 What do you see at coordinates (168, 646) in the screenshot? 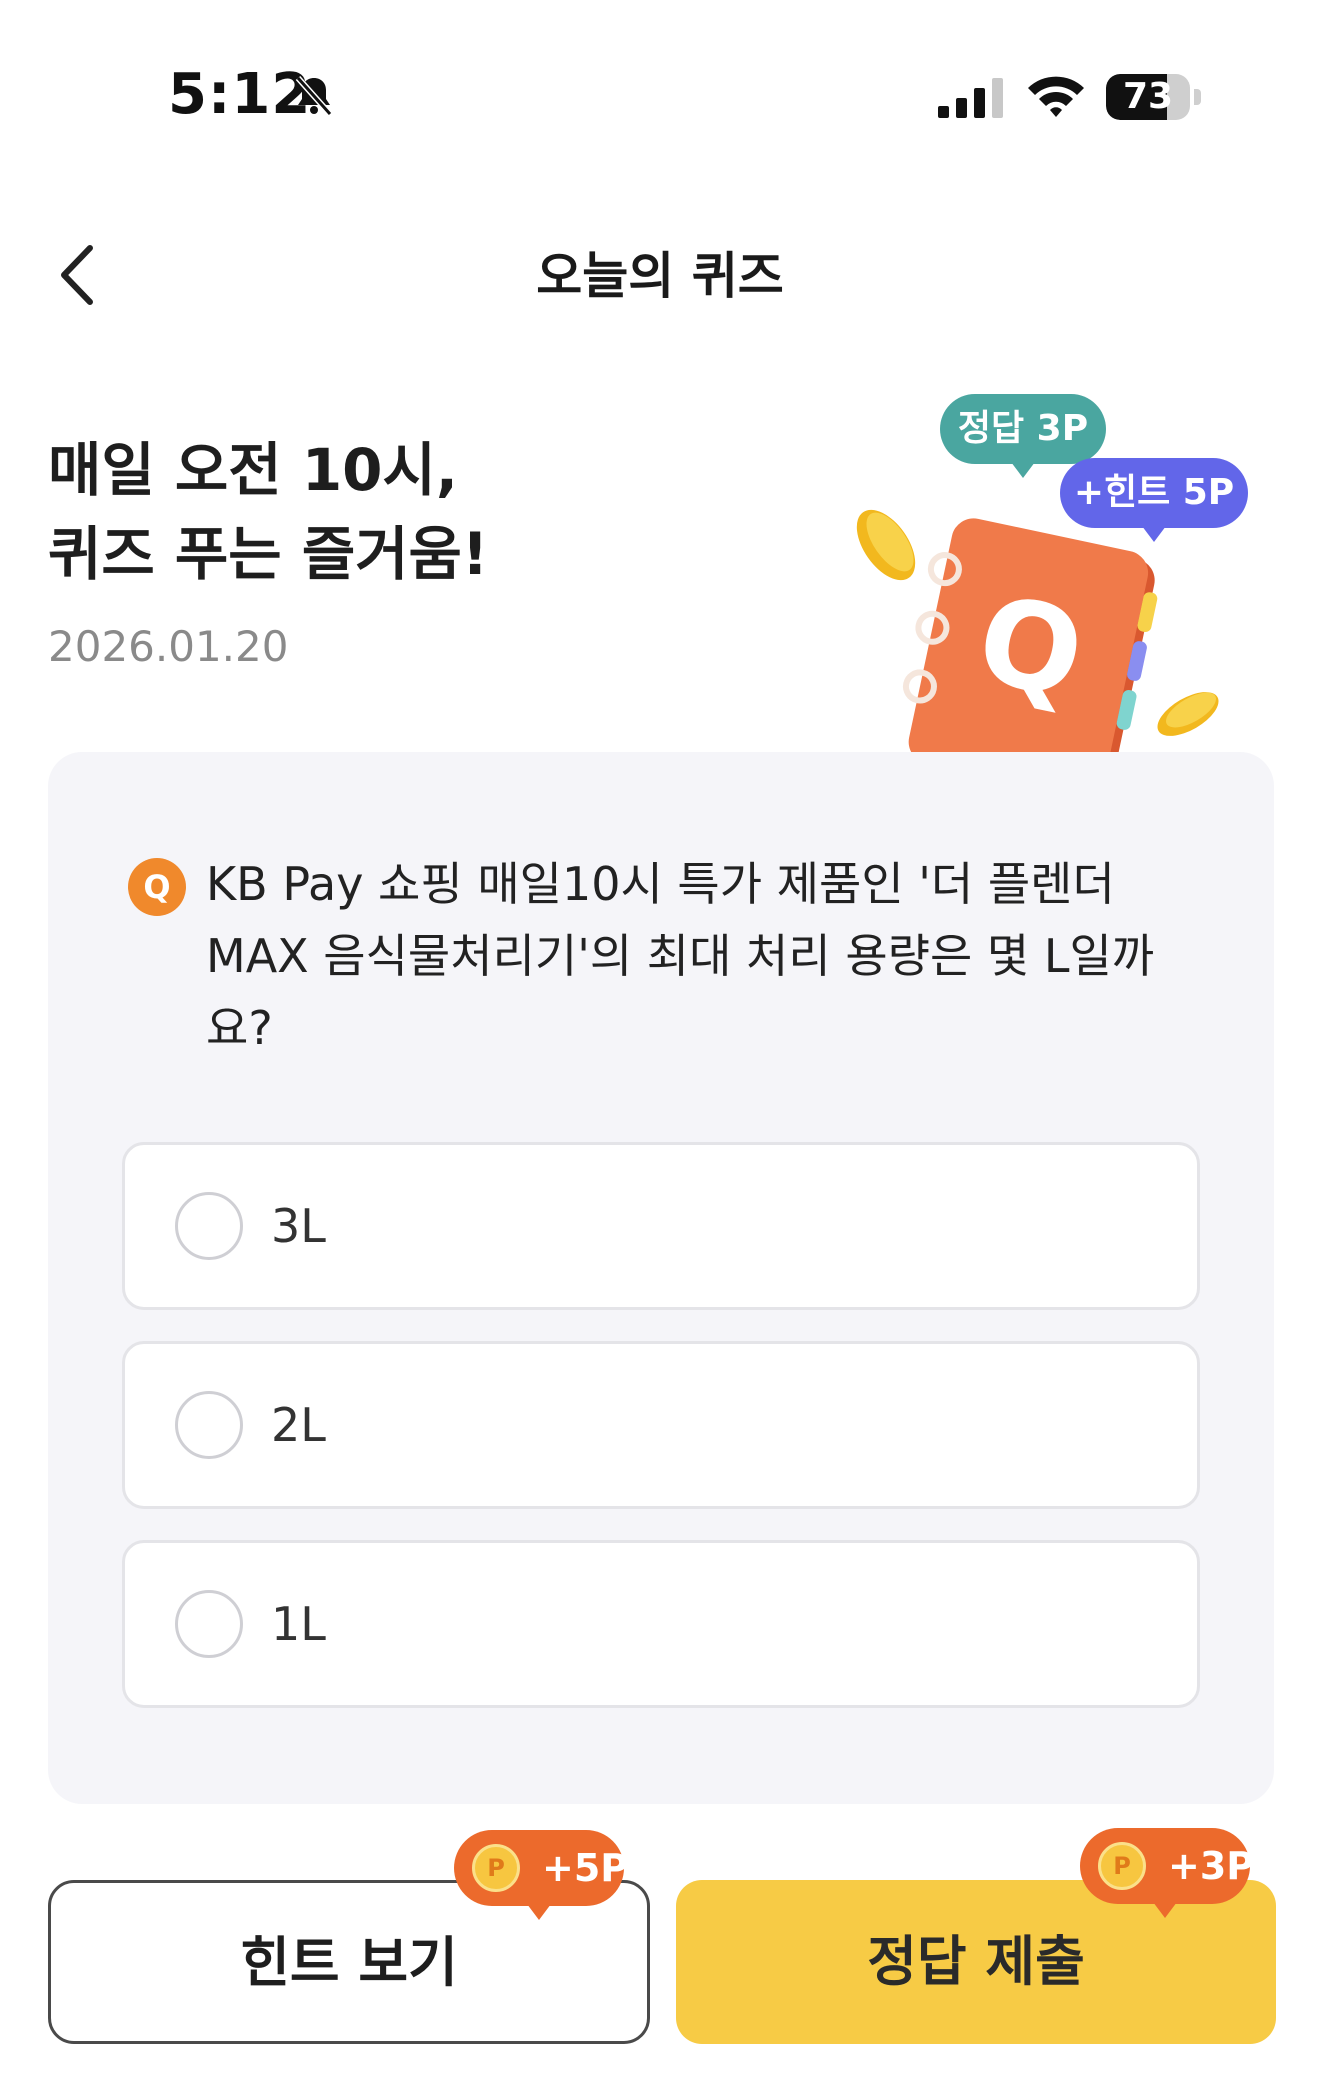
I see `quiz-date: 2026.01.20` at bounding box center [168, 646].